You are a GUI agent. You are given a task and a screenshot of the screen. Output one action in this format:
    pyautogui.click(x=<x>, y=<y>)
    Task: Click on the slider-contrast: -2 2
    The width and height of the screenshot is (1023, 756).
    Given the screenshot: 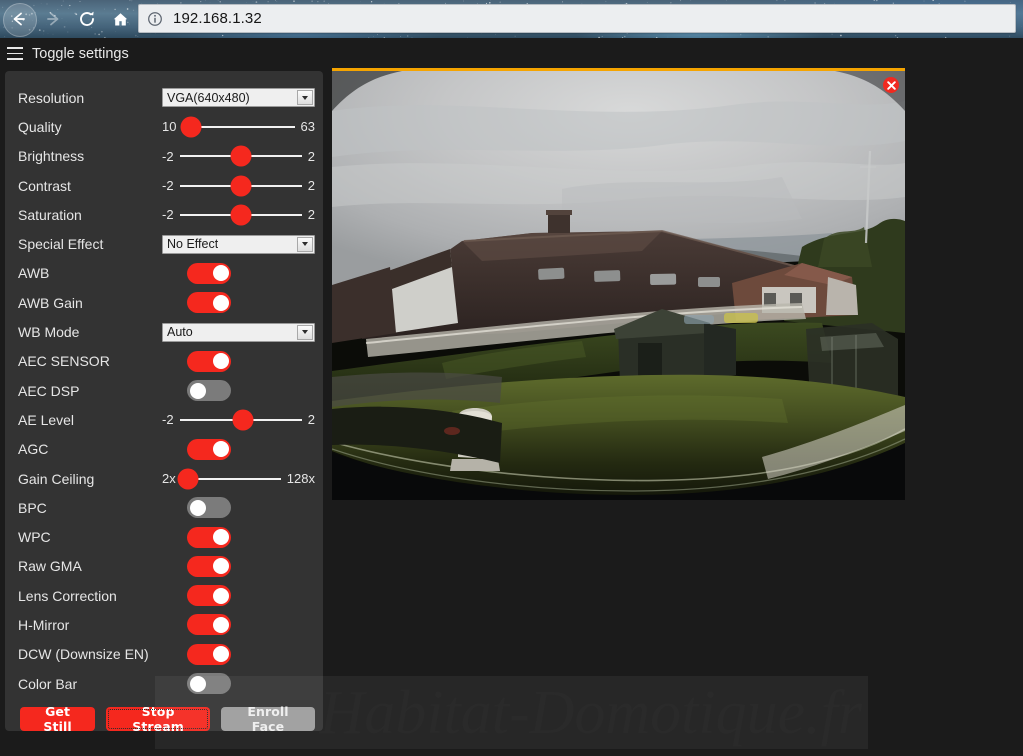 What is the action you would take?
    pyautogui.click(x=238, y=186)
    